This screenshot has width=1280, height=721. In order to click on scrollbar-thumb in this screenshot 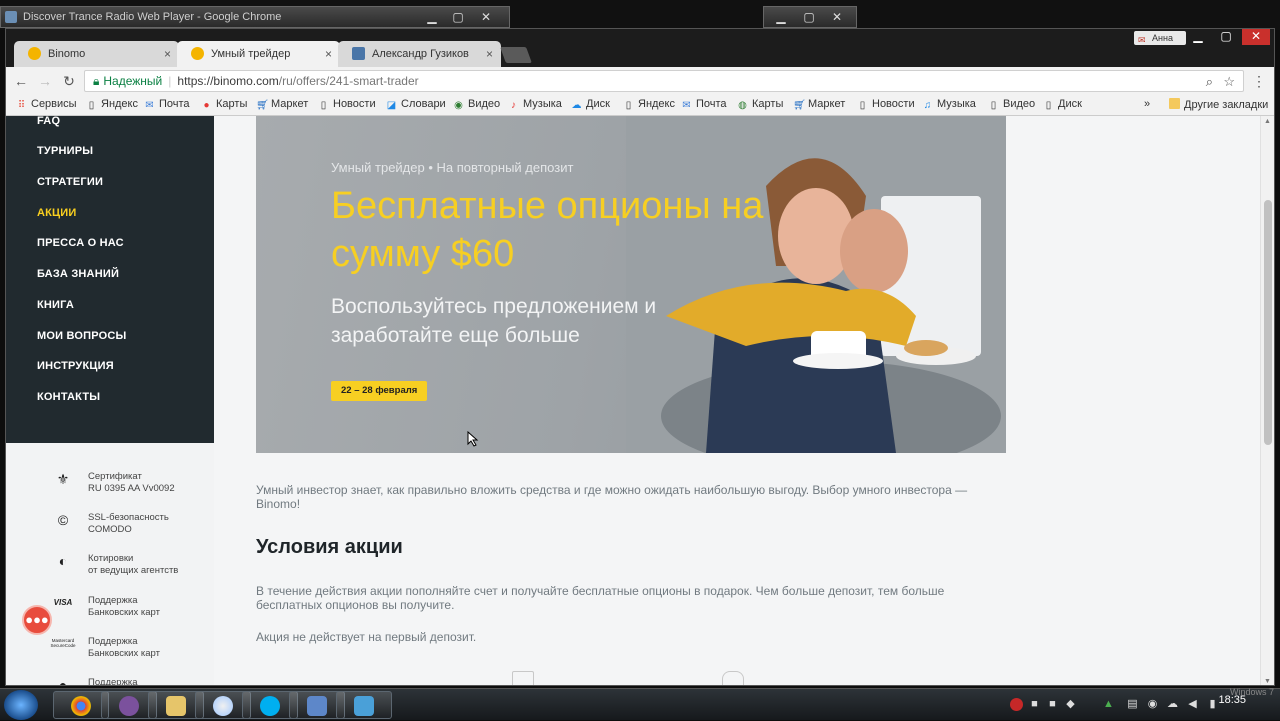, I will do `click(1268, 322)`.